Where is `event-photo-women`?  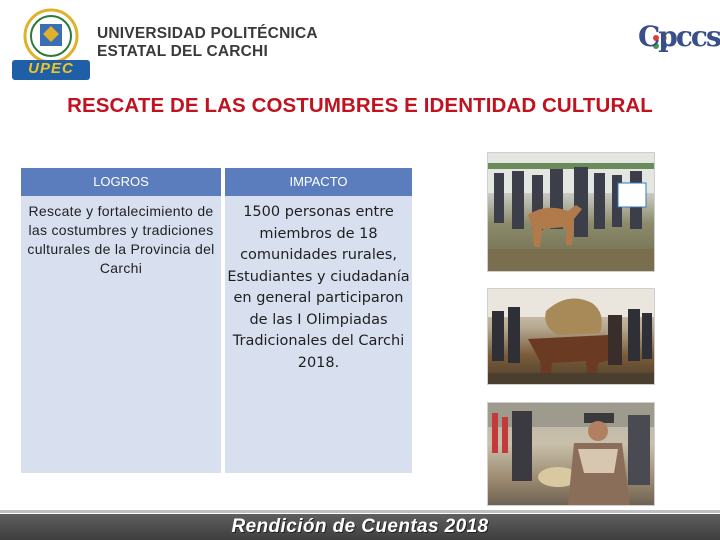 event-photo-women is located at coordinates (571, 454).